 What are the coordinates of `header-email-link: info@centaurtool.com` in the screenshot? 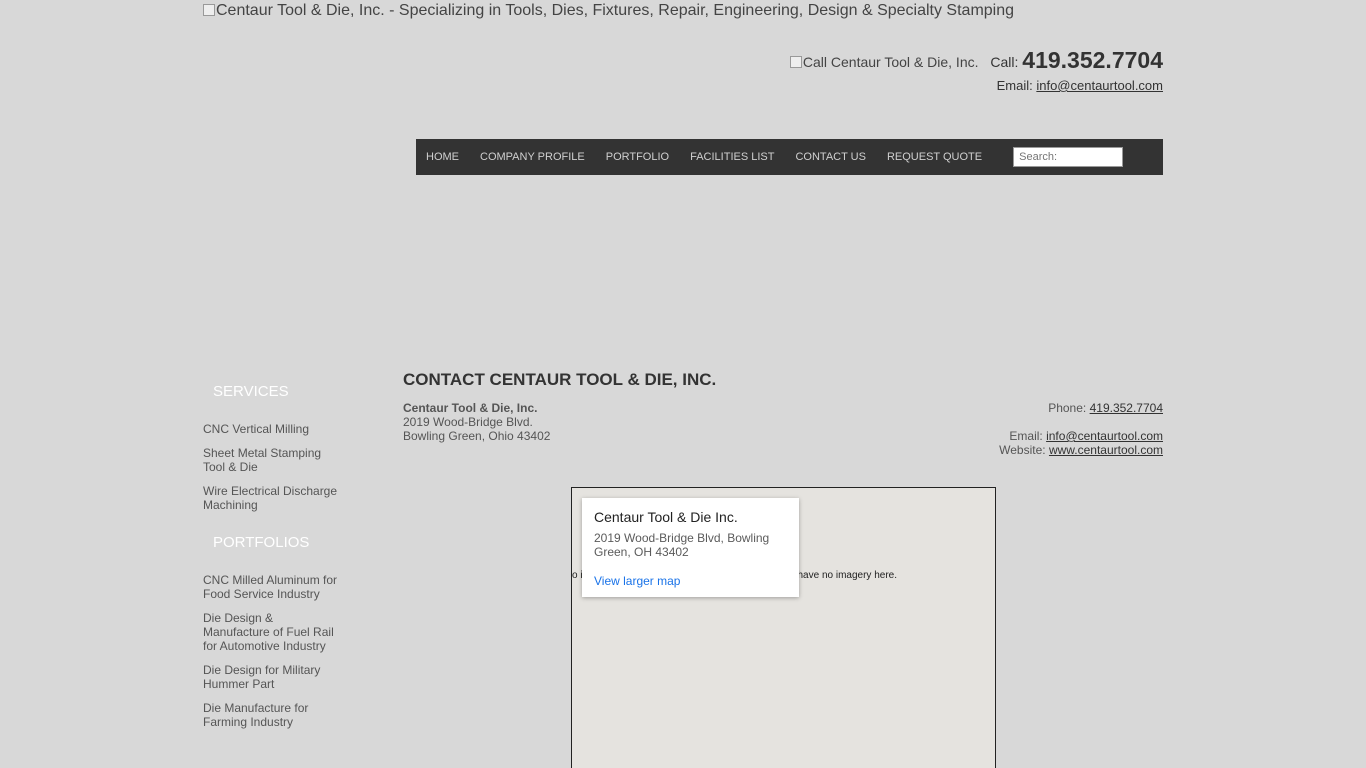 It's located at (1099, 85).